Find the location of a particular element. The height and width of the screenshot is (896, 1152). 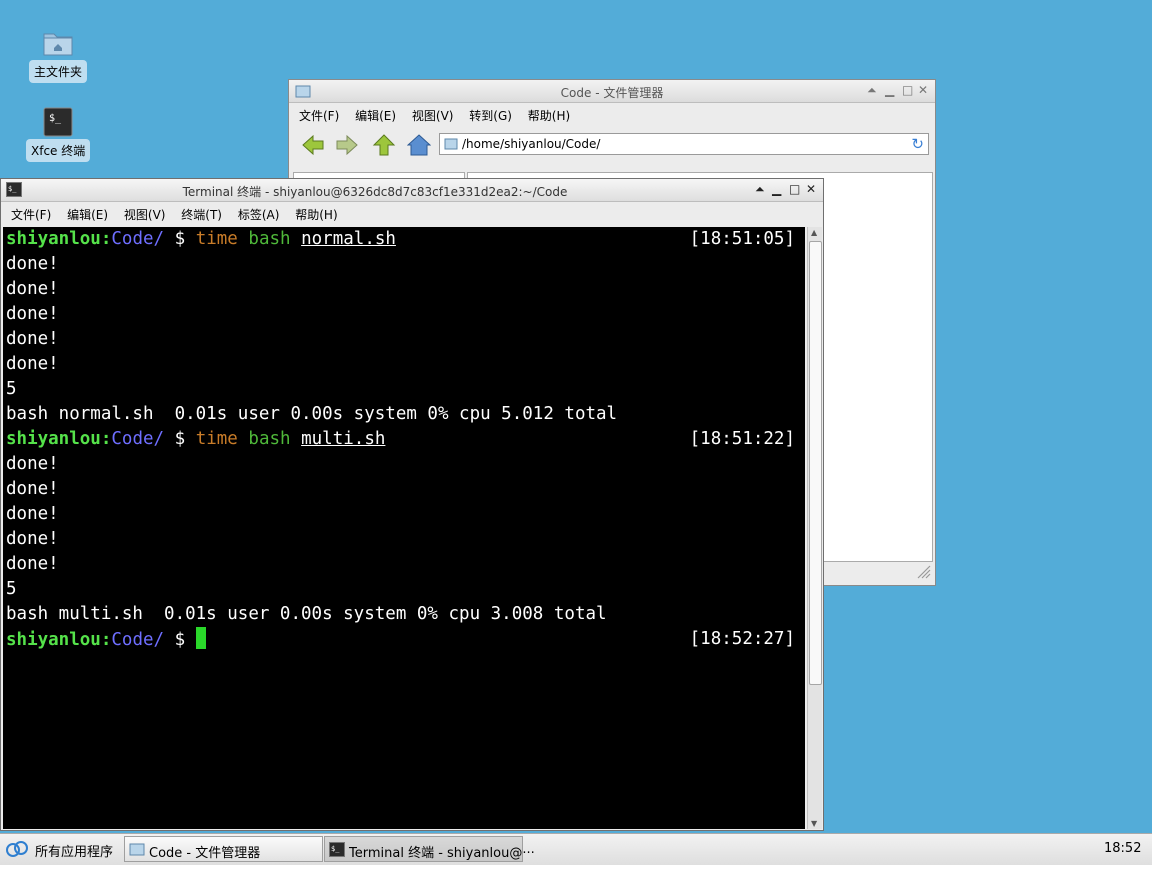

back-arrow-icon is located at coordinates (313, 145).